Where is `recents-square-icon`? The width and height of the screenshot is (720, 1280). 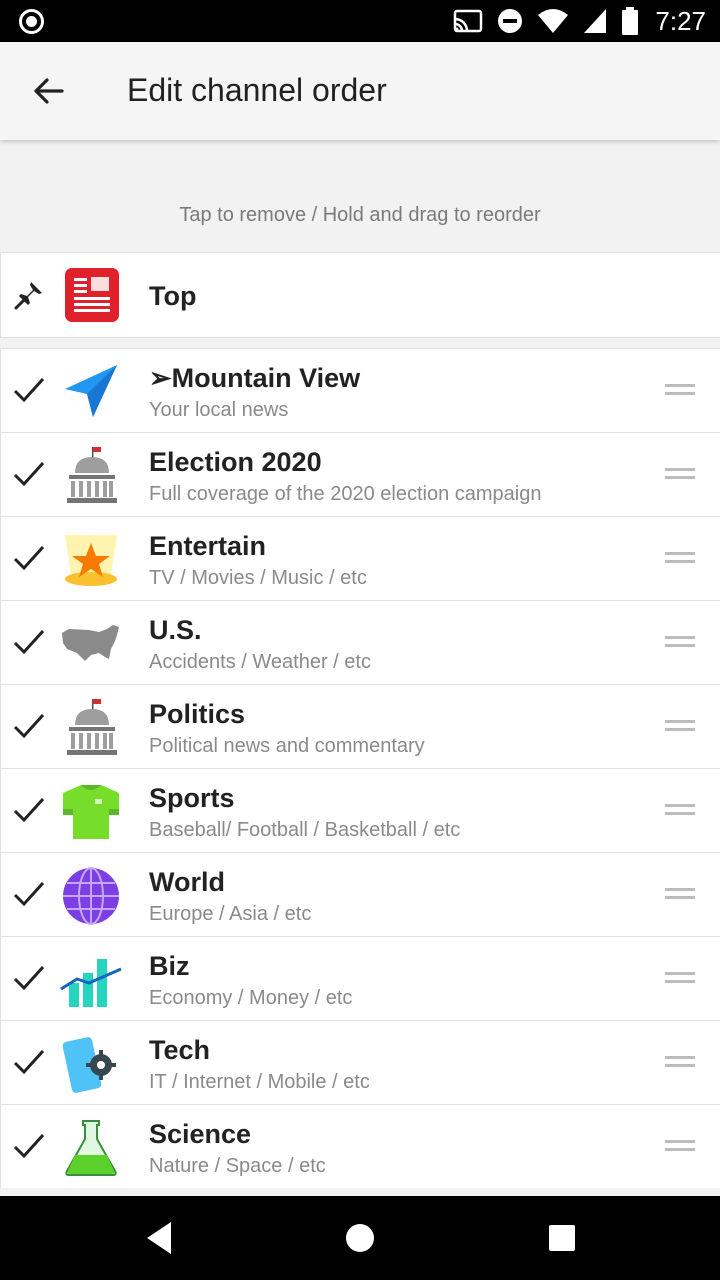
recents-square-icon is located at coordinates (562, 1238).